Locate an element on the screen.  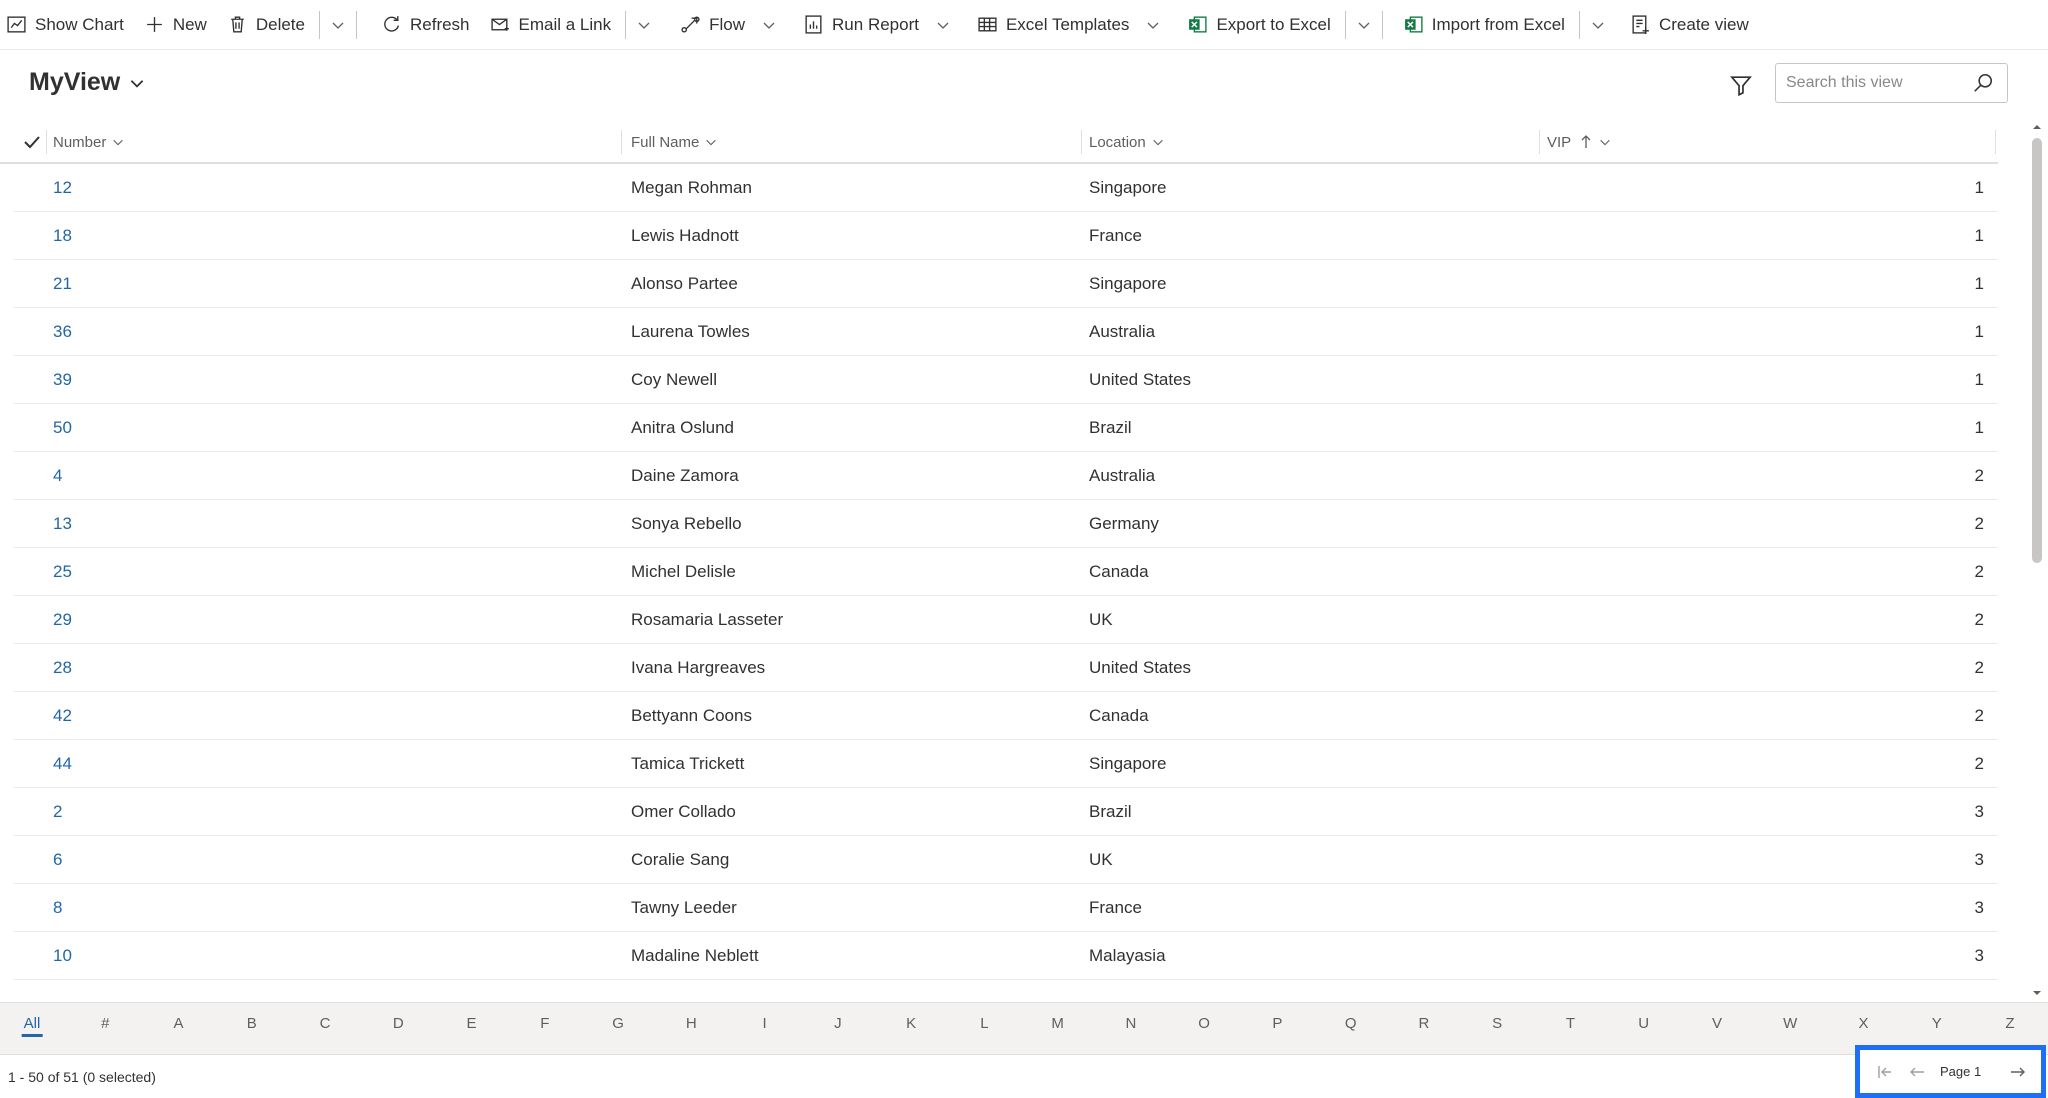
jump-letter: V is located at coordinates (1717, 1023).